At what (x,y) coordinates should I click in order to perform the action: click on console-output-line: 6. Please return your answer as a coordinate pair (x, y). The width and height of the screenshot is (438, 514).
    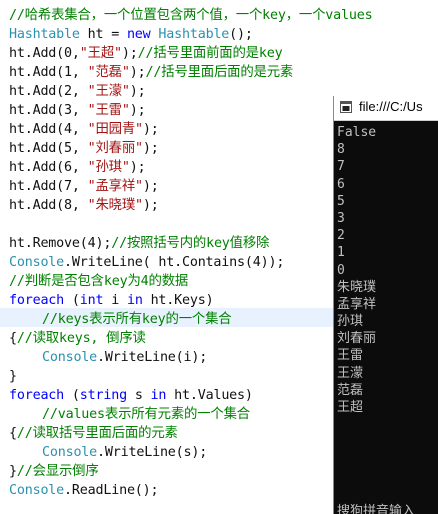
    Looking at the image, I should click on (341, 184).